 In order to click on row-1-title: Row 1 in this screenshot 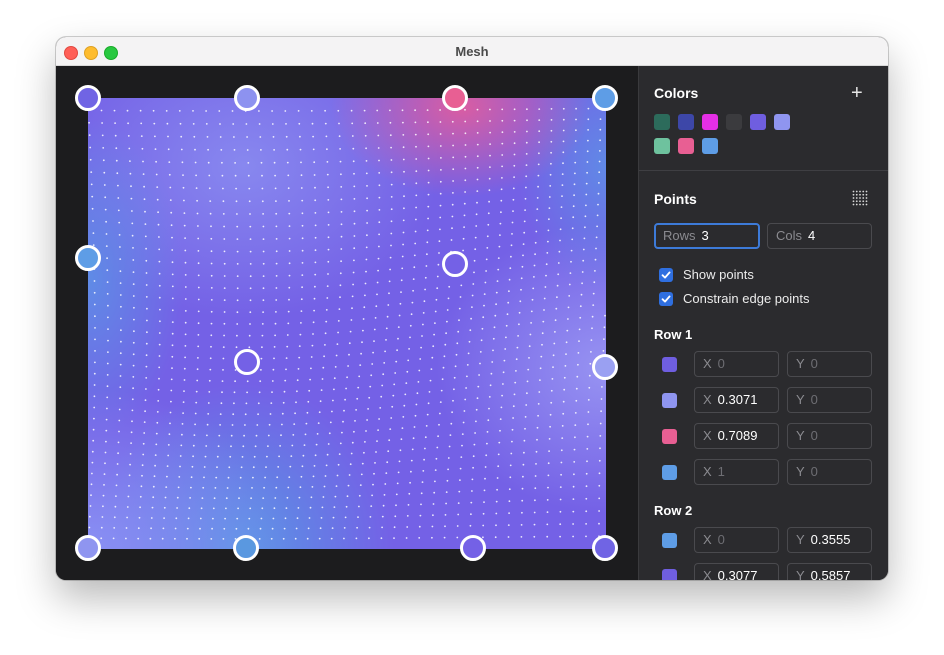, I will do `click(673, 334)`.